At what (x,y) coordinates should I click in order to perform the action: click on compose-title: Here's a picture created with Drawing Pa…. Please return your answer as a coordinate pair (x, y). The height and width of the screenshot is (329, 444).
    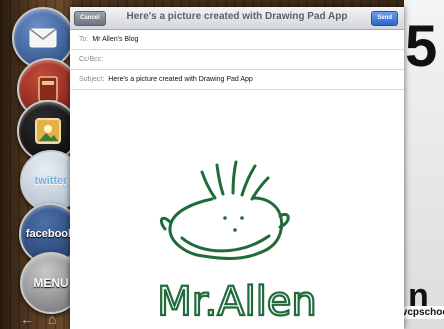
    Looking at the image, I should click on (237, 16).